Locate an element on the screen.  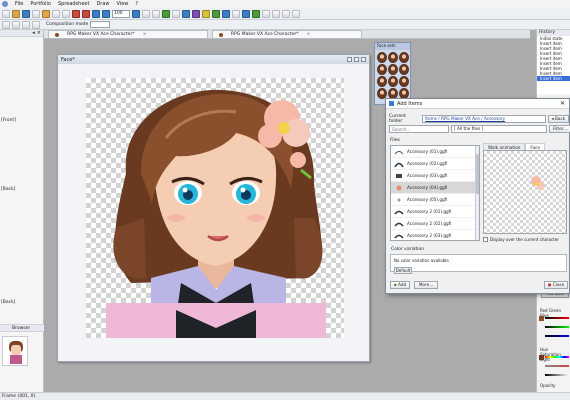
dialog-close-icon: ✕ is located at coordinates (562, 103).